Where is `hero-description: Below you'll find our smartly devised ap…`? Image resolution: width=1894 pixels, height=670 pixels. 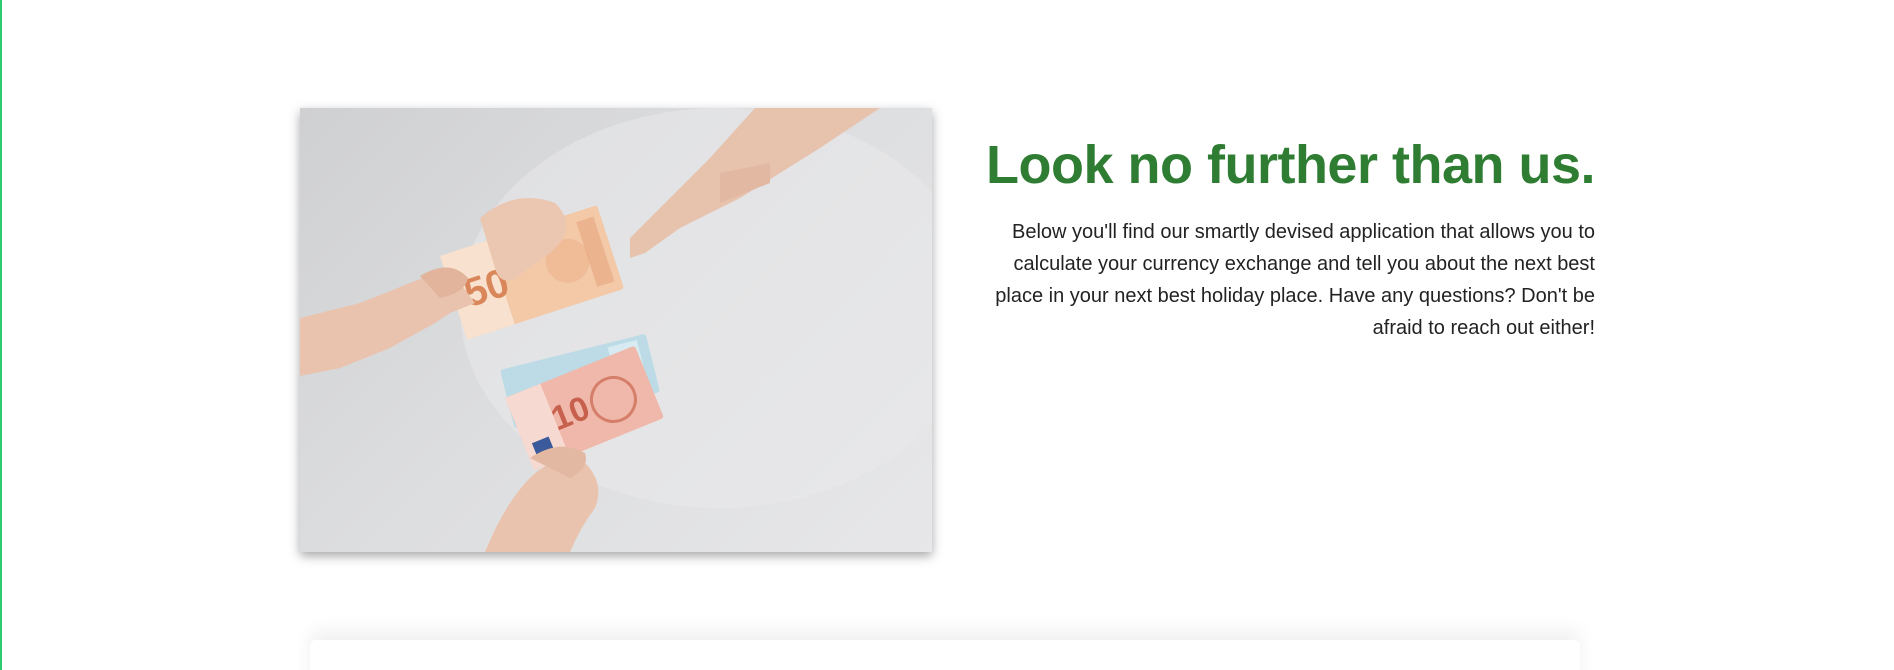 hero-description: Below you'll find our smartly devised ap… is located at coordinates (1295, 280).